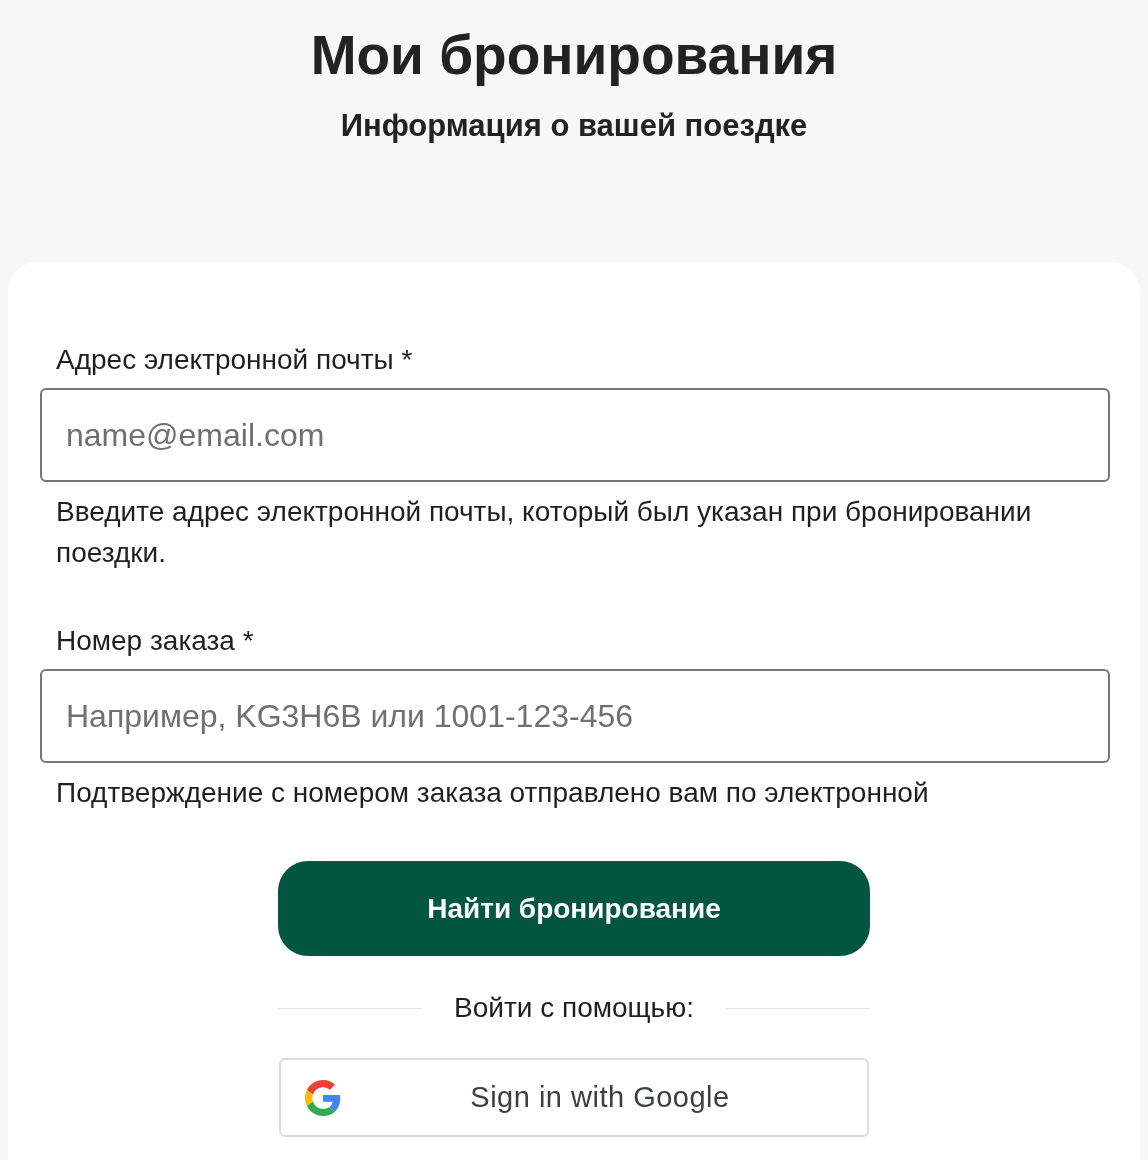 The image size is (1148, 1160). What do you see at coordinates (323, 1098) in the screenshot?
I see `letter-g-icon` at bounding box center [323, 1098].